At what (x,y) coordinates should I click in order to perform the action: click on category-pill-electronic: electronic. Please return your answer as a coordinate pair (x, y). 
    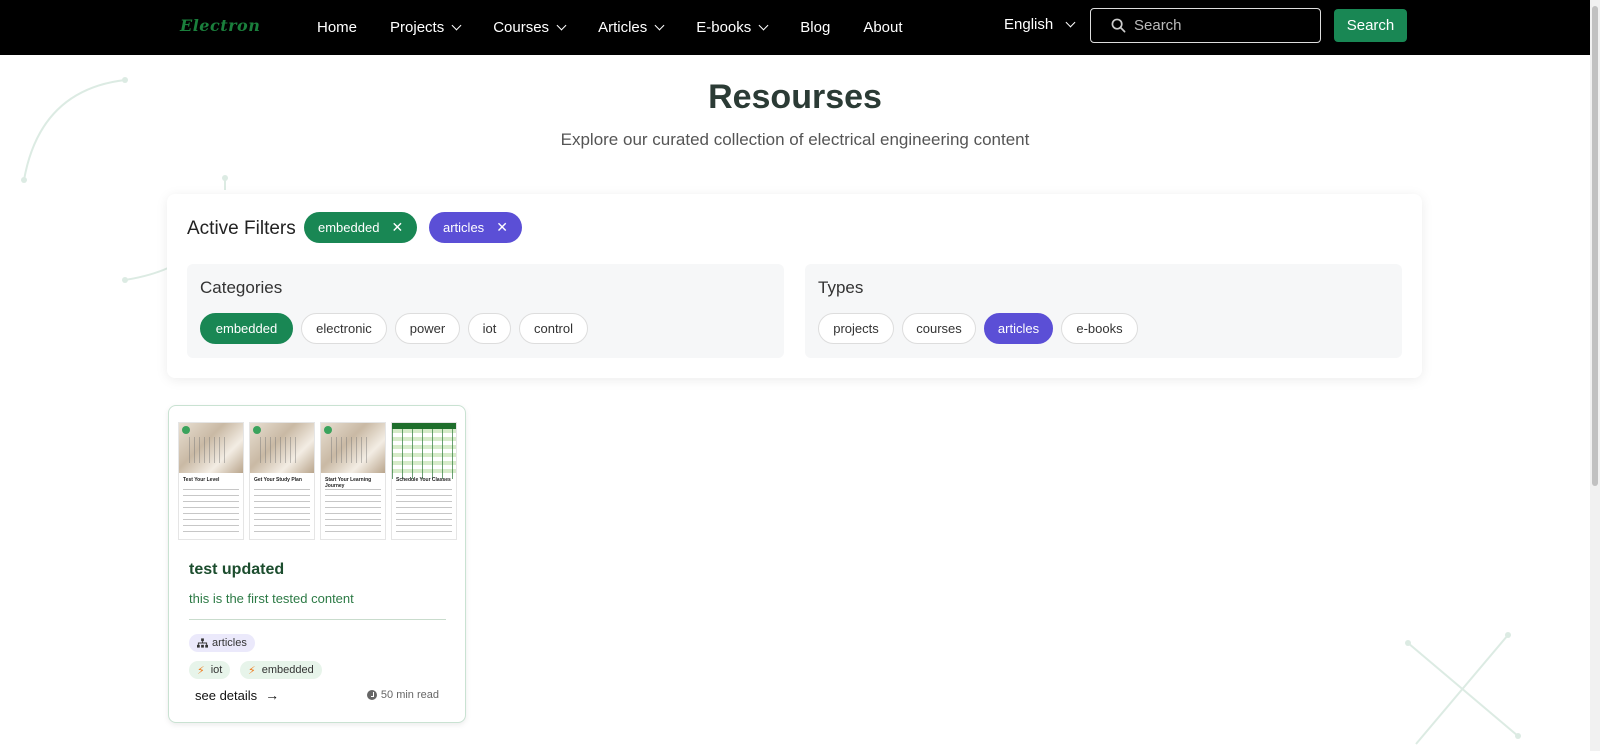
    Looking at the image, I should click on (344, 328).